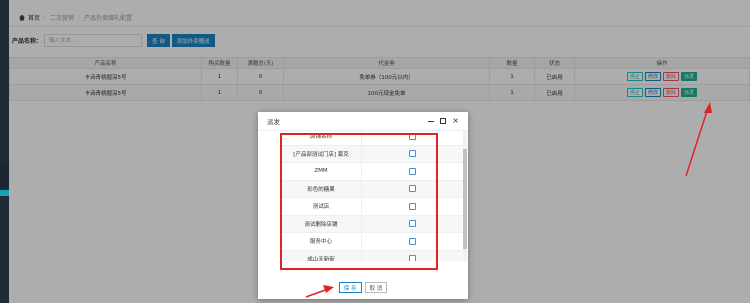 This screenshot has height=303, width=750. I want to click on save-button: 保 存, so click(350, 287).